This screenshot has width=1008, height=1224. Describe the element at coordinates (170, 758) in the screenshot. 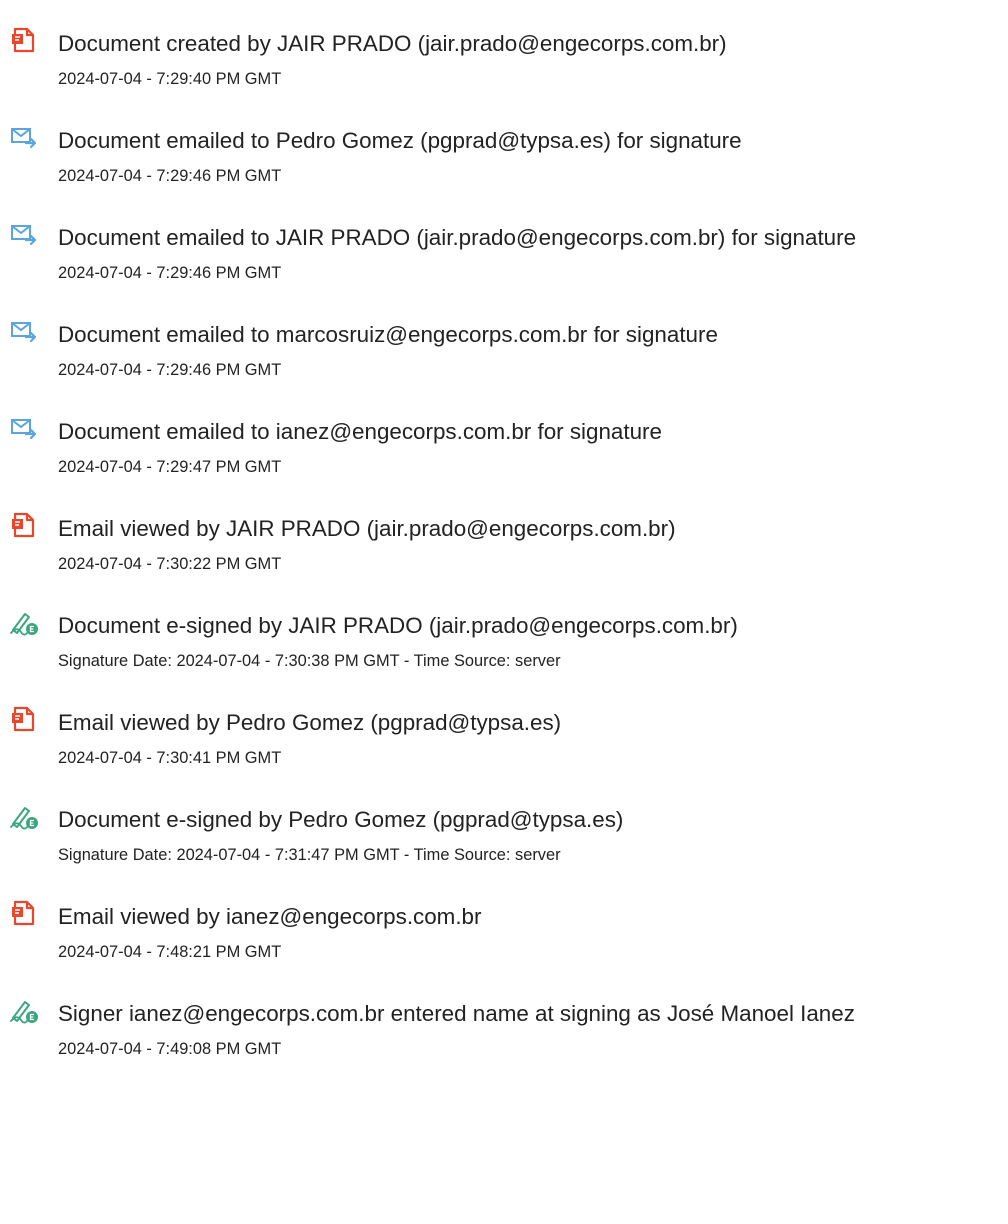

I see `event-timestamp: 2024-07-04 - 7:30:41 PM GMT` at that location.